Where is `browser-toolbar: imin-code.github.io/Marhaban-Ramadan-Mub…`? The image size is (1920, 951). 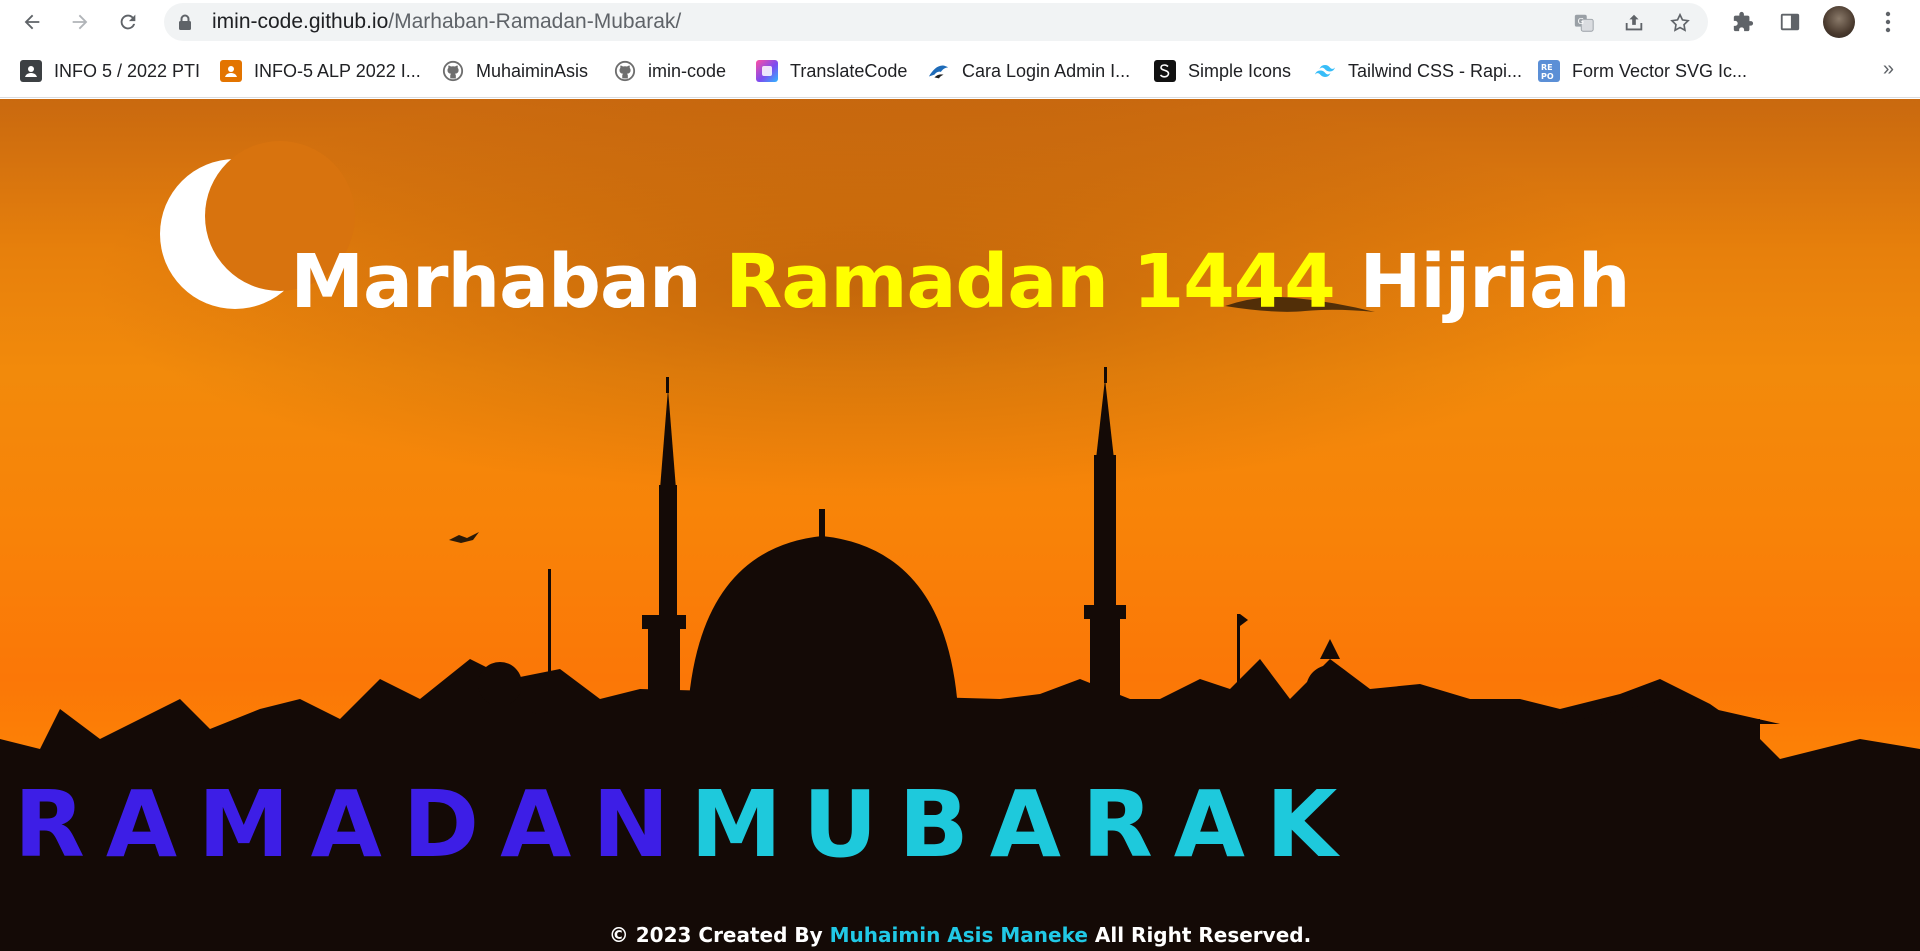
browser-toolbar: imin-code.github.io/Marhaban-Ramadan-Mub… is located at coordinates (960, 22).